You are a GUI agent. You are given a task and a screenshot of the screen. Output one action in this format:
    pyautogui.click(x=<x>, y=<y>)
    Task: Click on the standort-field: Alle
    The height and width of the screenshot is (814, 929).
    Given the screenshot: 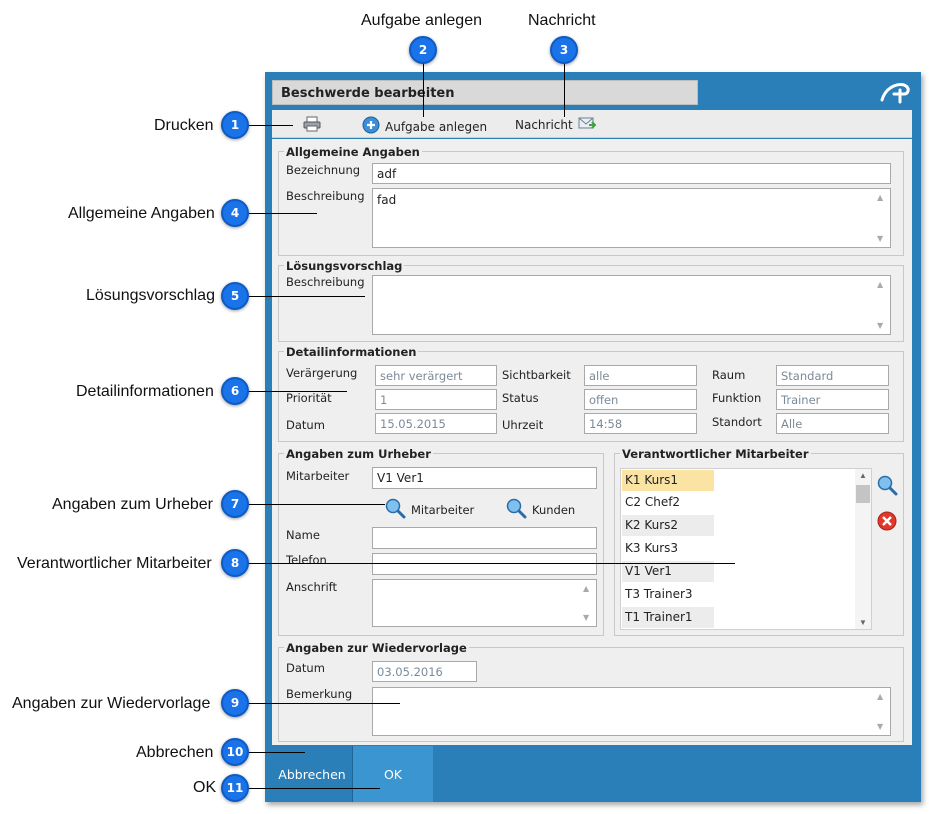 What is the action you would take?
    pyautogui.click(x=832, y=423)
    